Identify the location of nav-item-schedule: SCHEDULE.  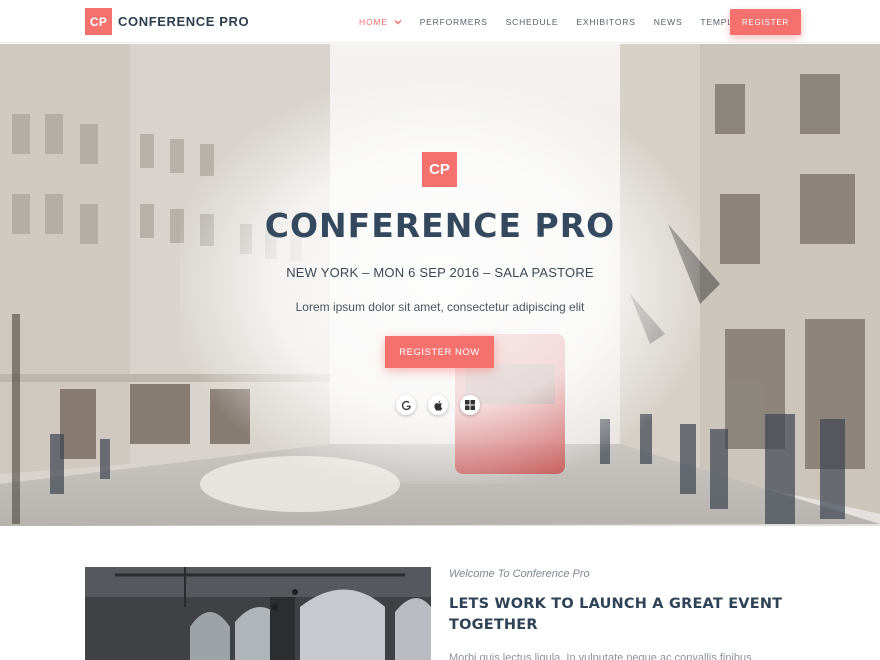
(532, 22).